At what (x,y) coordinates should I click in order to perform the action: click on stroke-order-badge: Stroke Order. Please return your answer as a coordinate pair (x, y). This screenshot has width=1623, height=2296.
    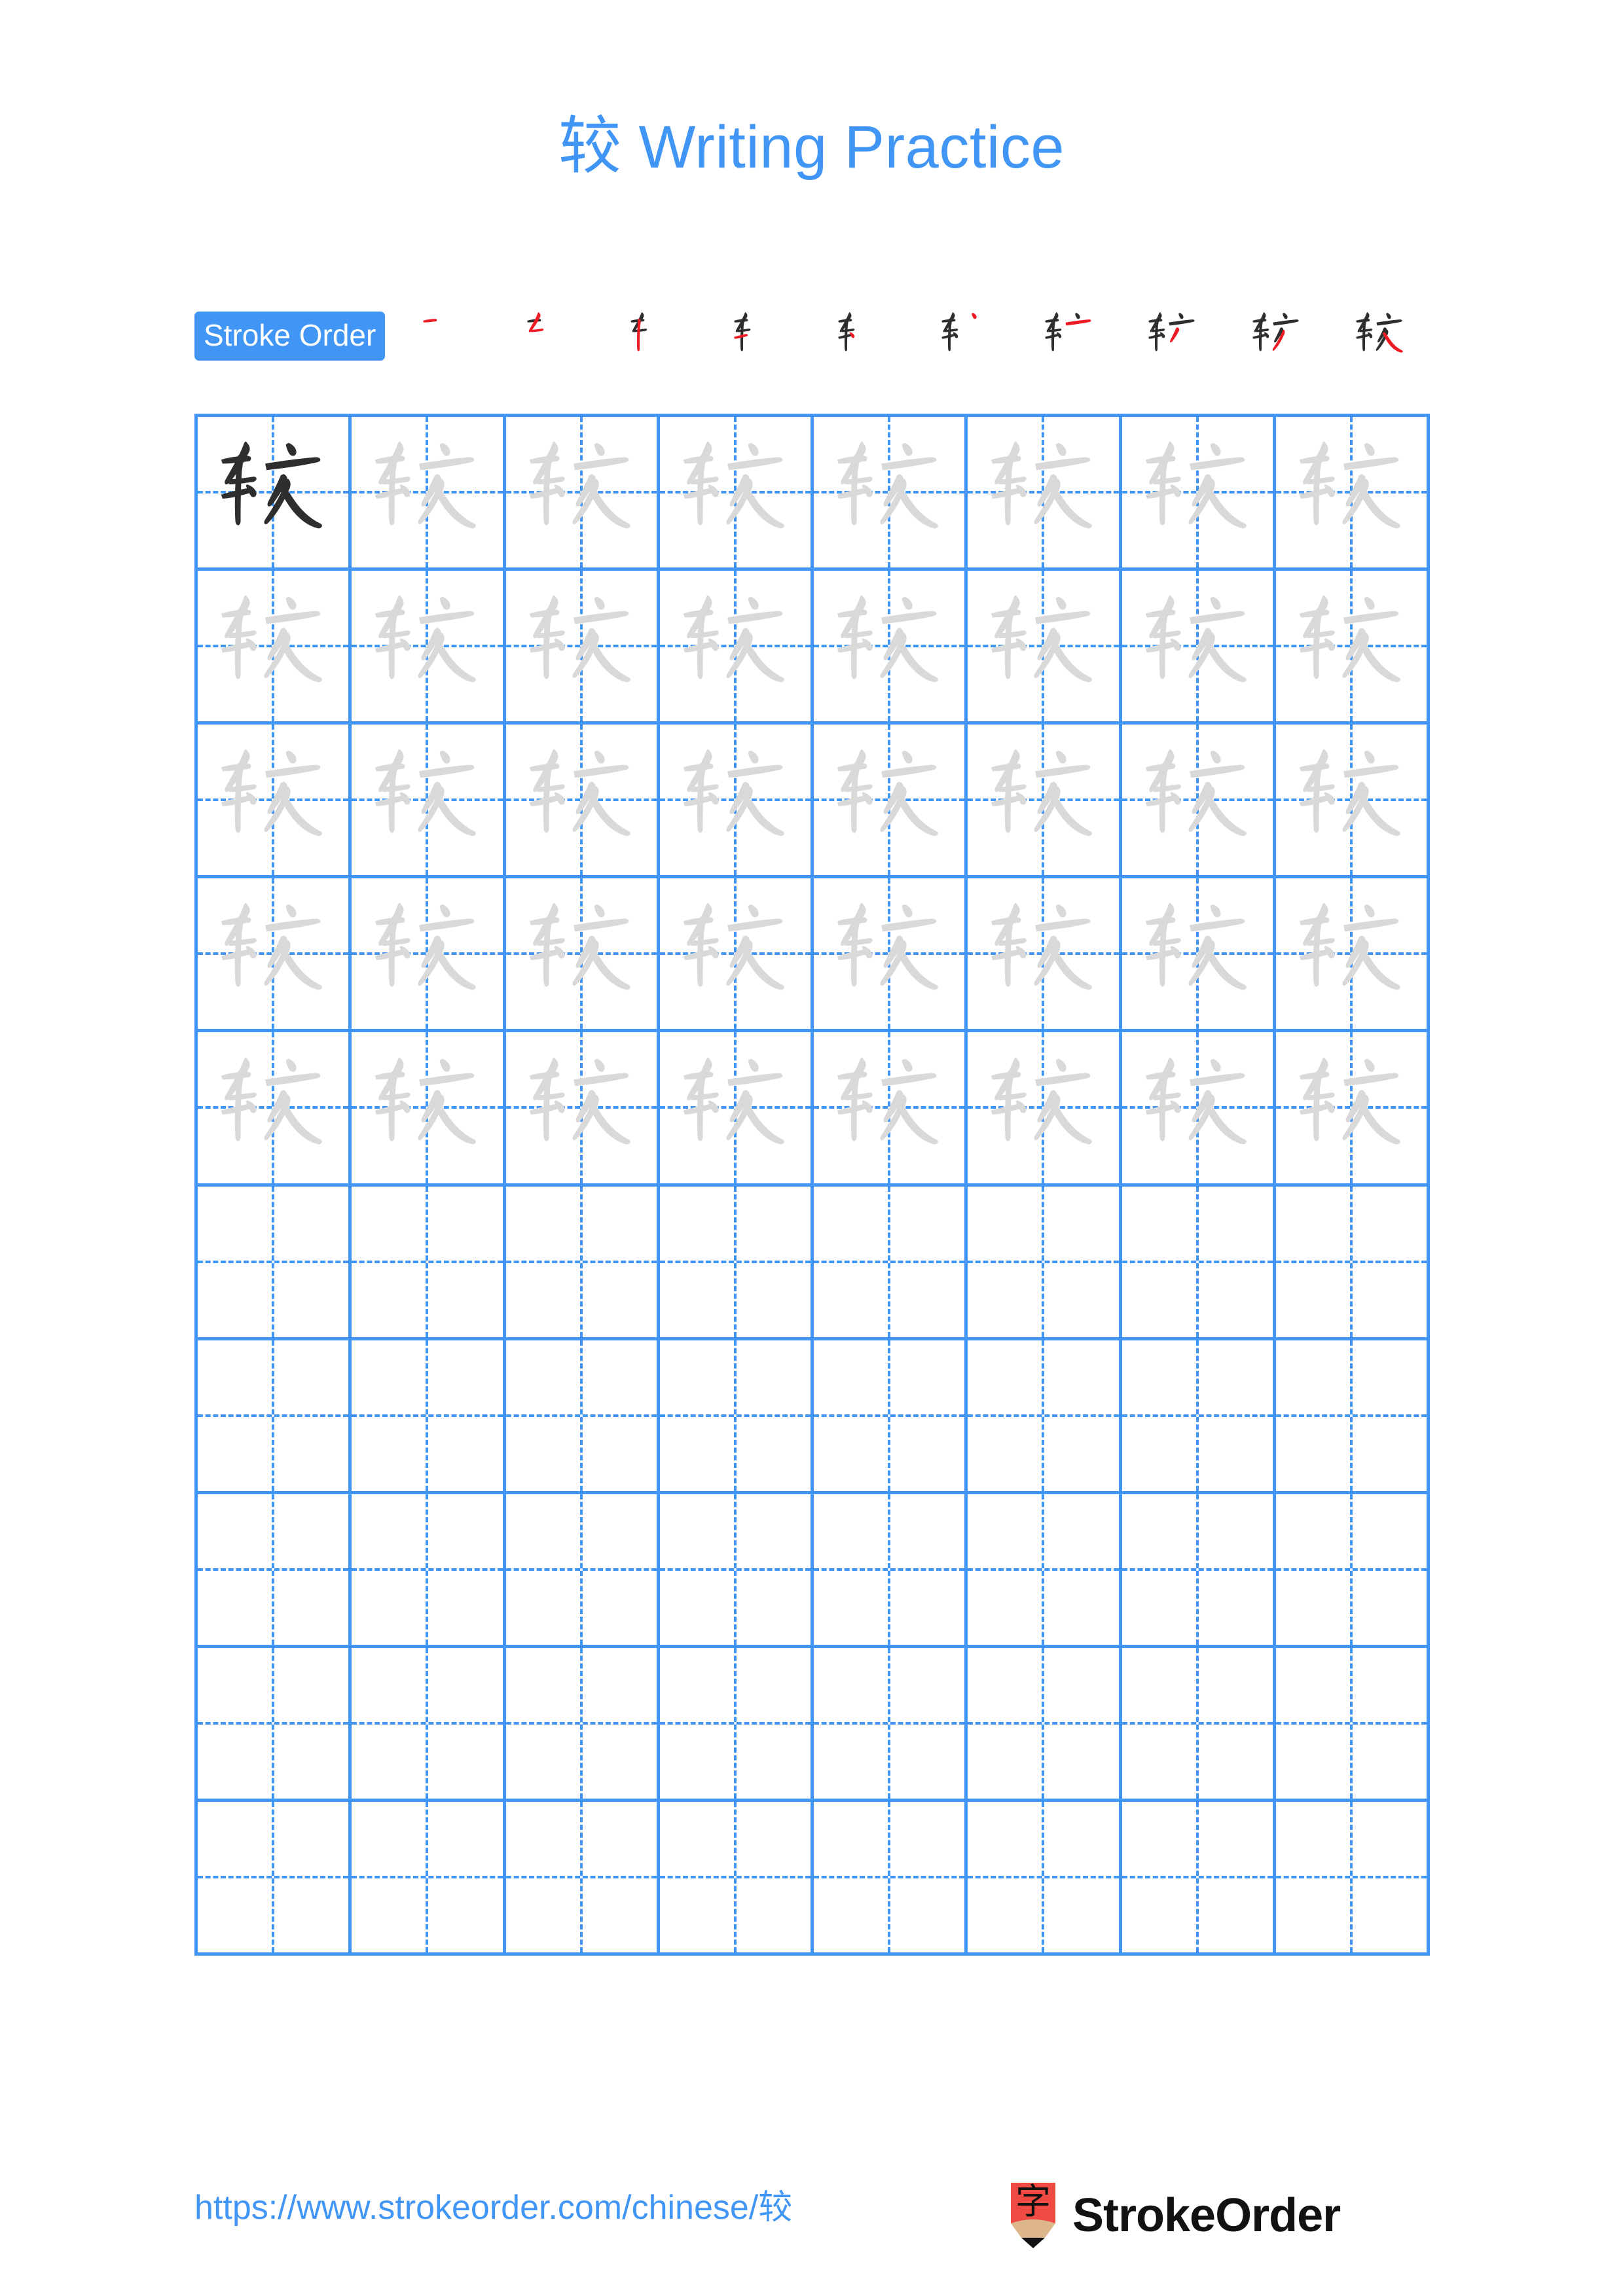
    Looking at the image, I should click on (290, 336).